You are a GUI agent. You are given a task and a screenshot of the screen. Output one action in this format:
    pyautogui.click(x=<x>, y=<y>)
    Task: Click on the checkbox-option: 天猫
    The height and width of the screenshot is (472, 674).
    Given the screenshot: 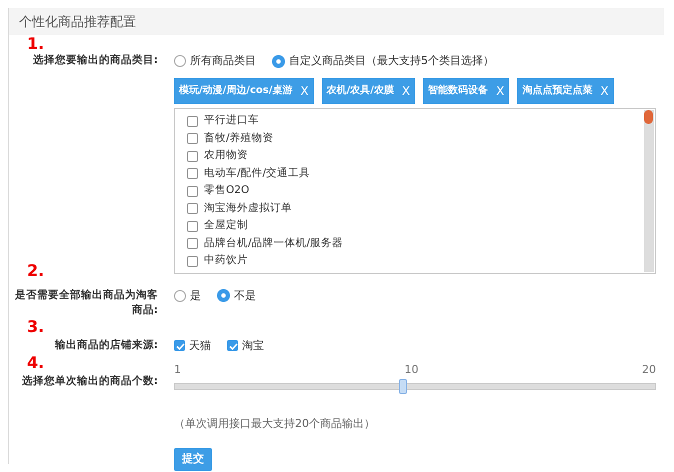 What is the action you would take?
    pyautogui.click(x=192, y=346)
    